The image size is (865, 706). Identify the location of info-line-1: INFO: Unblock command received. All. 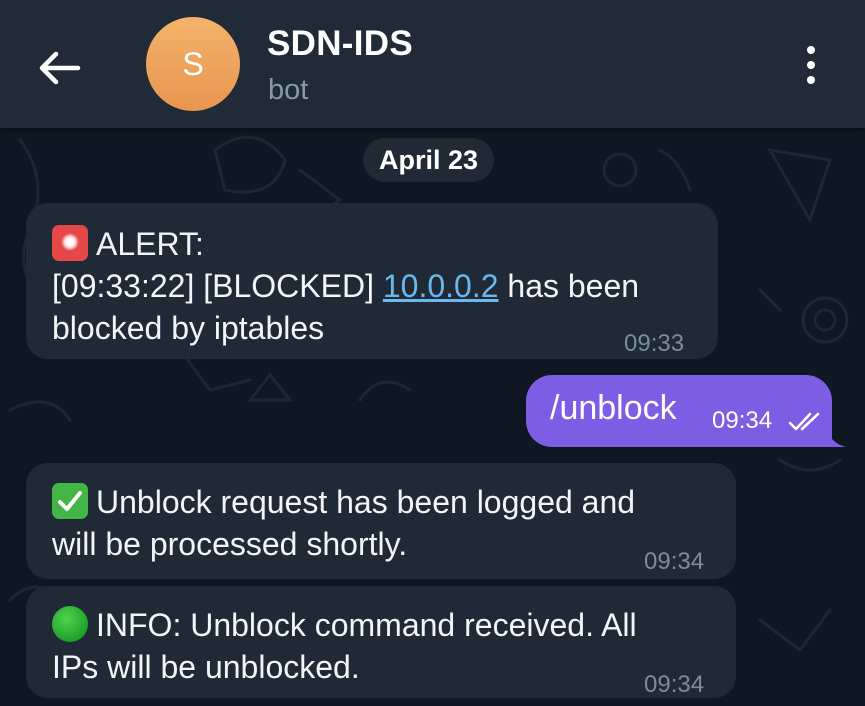
(366, 625).